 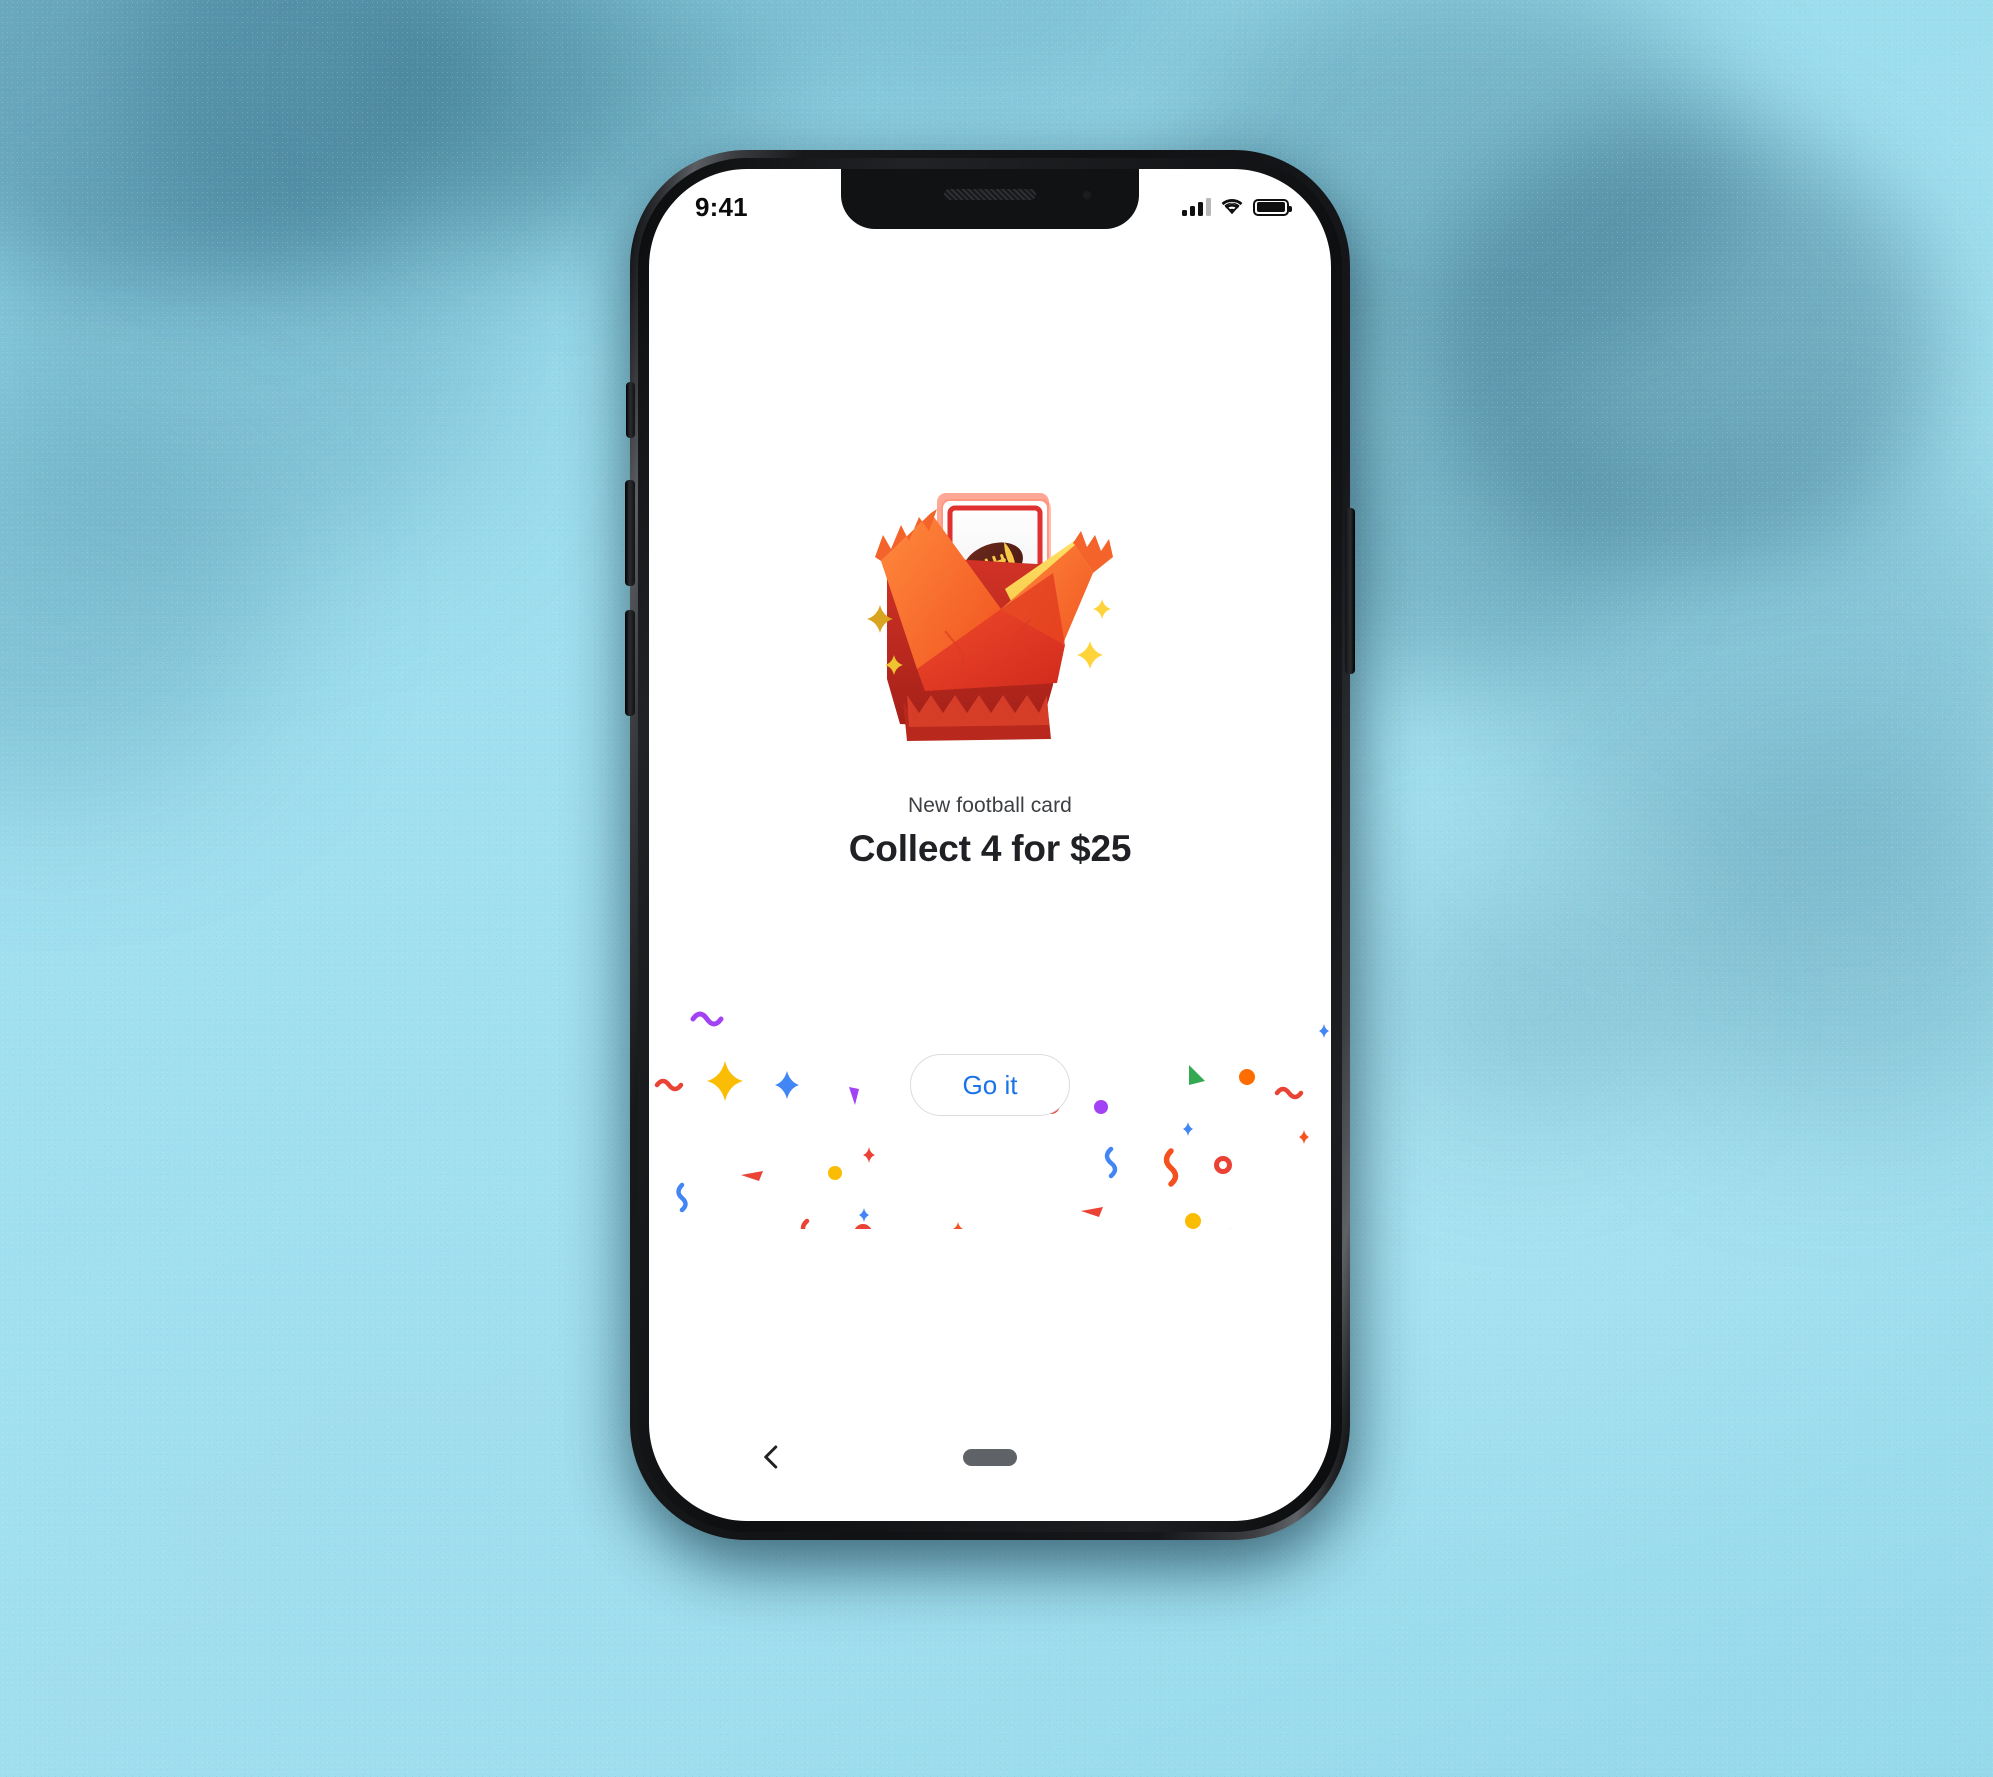 I want to click on go-it-button: Go it, so click(x=990, y=1085).